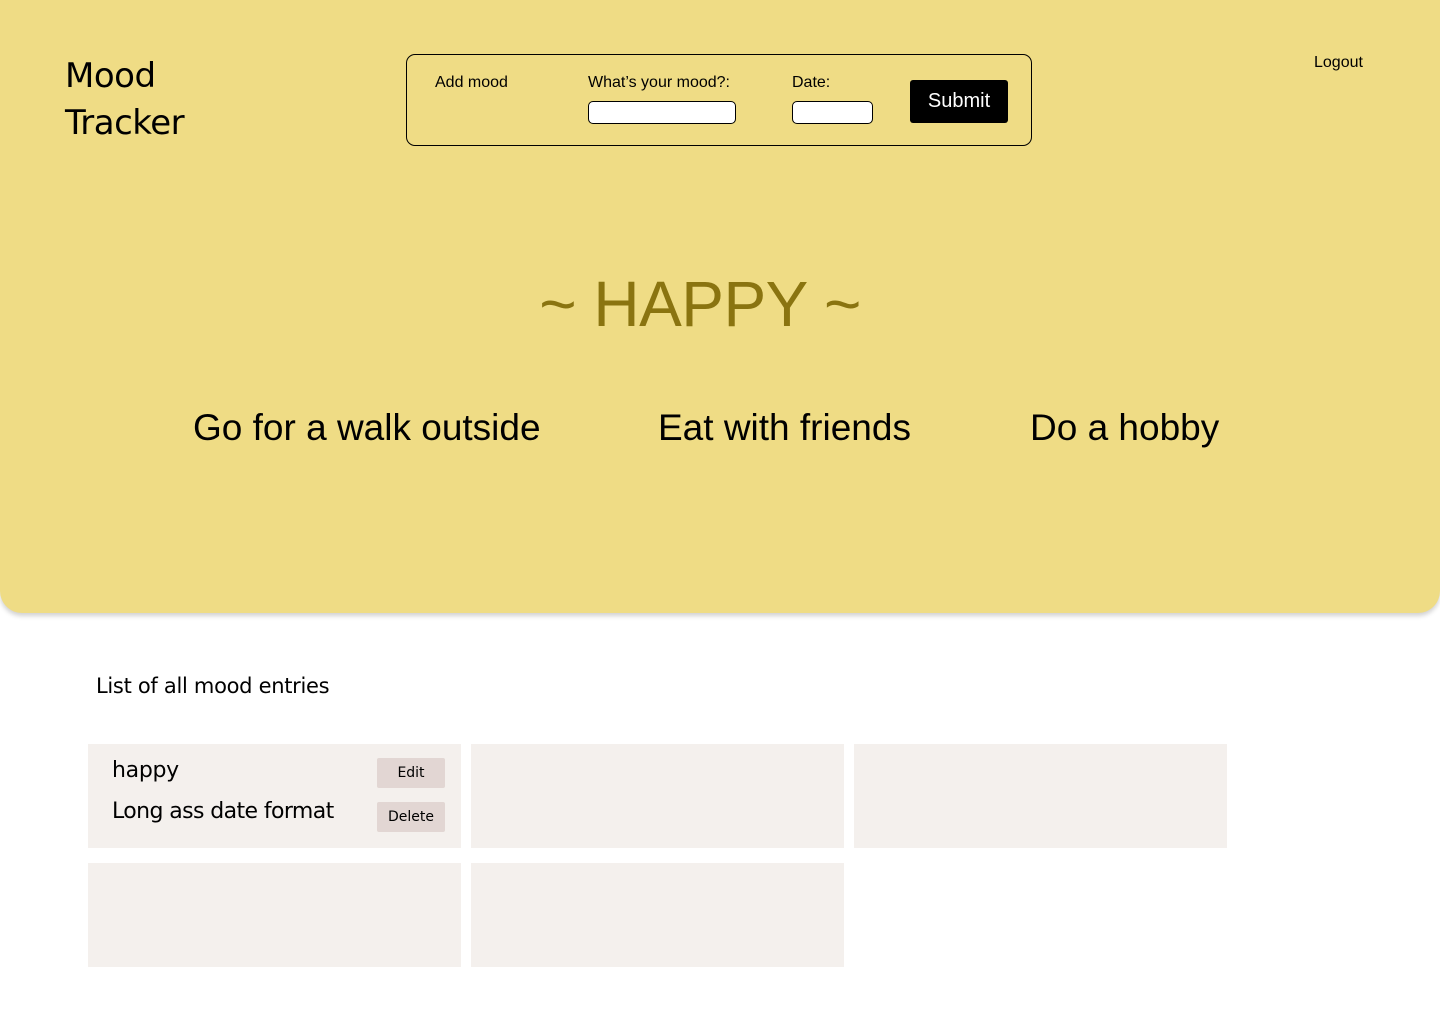 The height and width of the screenshot is (1024, 1440). Describe the element at coordinates (662, 112) in the screenshot. I see `mood-input` at that location.